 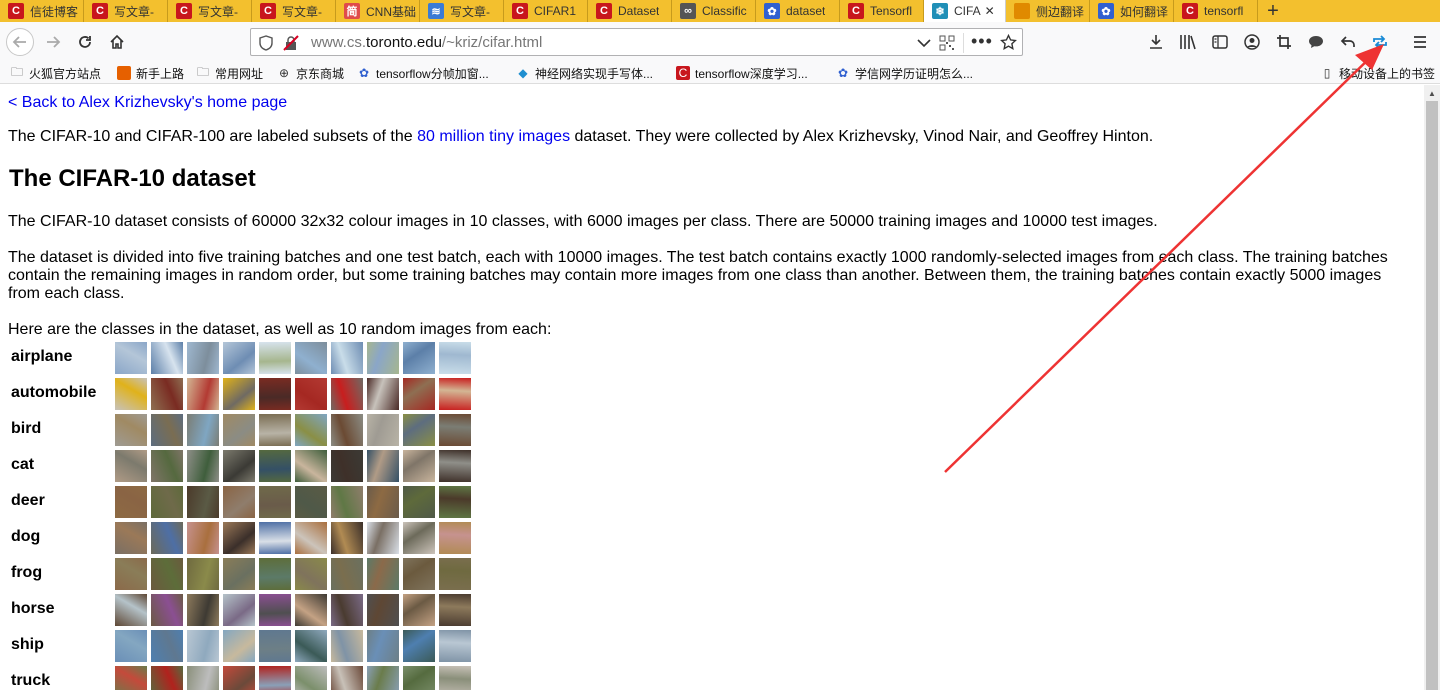 What do you see at coordinates (1216, 11) in the screenshot?
I see `browser-tab: Ctensorfl` at bounding box center [1216, 11].